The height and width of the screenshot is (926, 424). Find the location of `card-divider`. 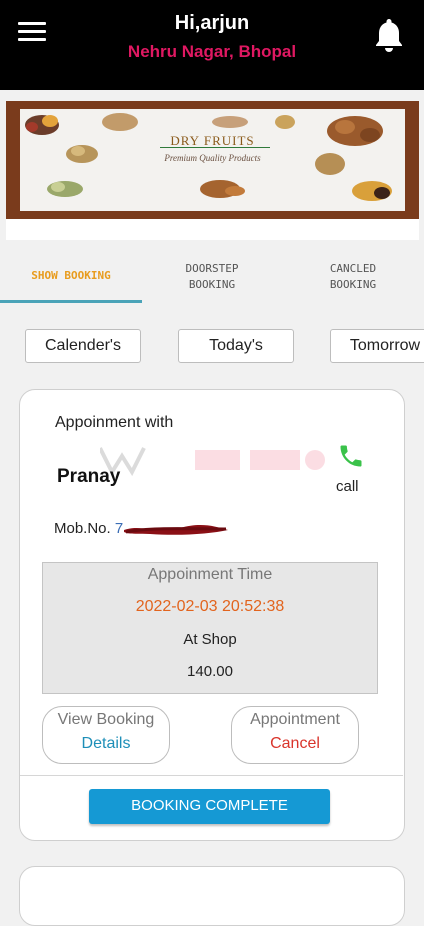

card-divider is located at coordinates (211, 775).